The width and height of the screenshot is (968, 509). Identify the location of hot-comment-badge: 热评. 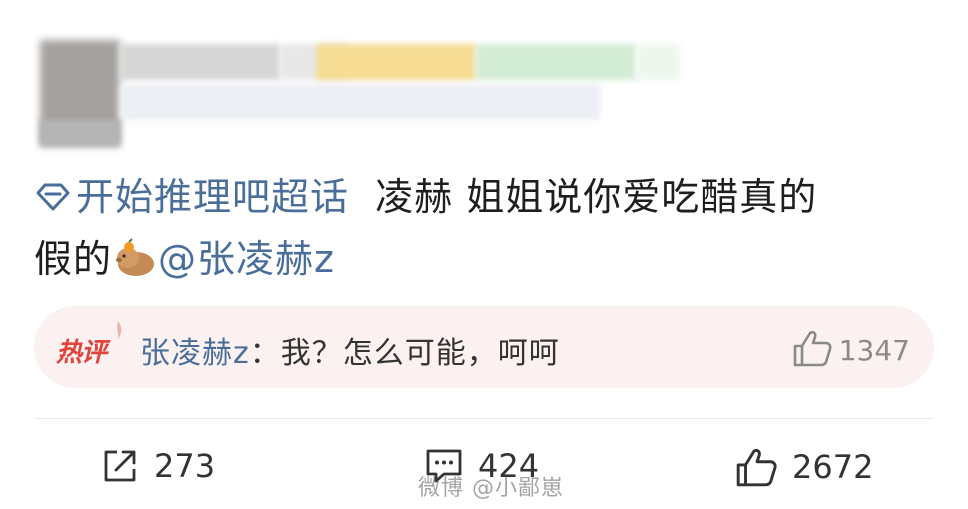
(81, 353).